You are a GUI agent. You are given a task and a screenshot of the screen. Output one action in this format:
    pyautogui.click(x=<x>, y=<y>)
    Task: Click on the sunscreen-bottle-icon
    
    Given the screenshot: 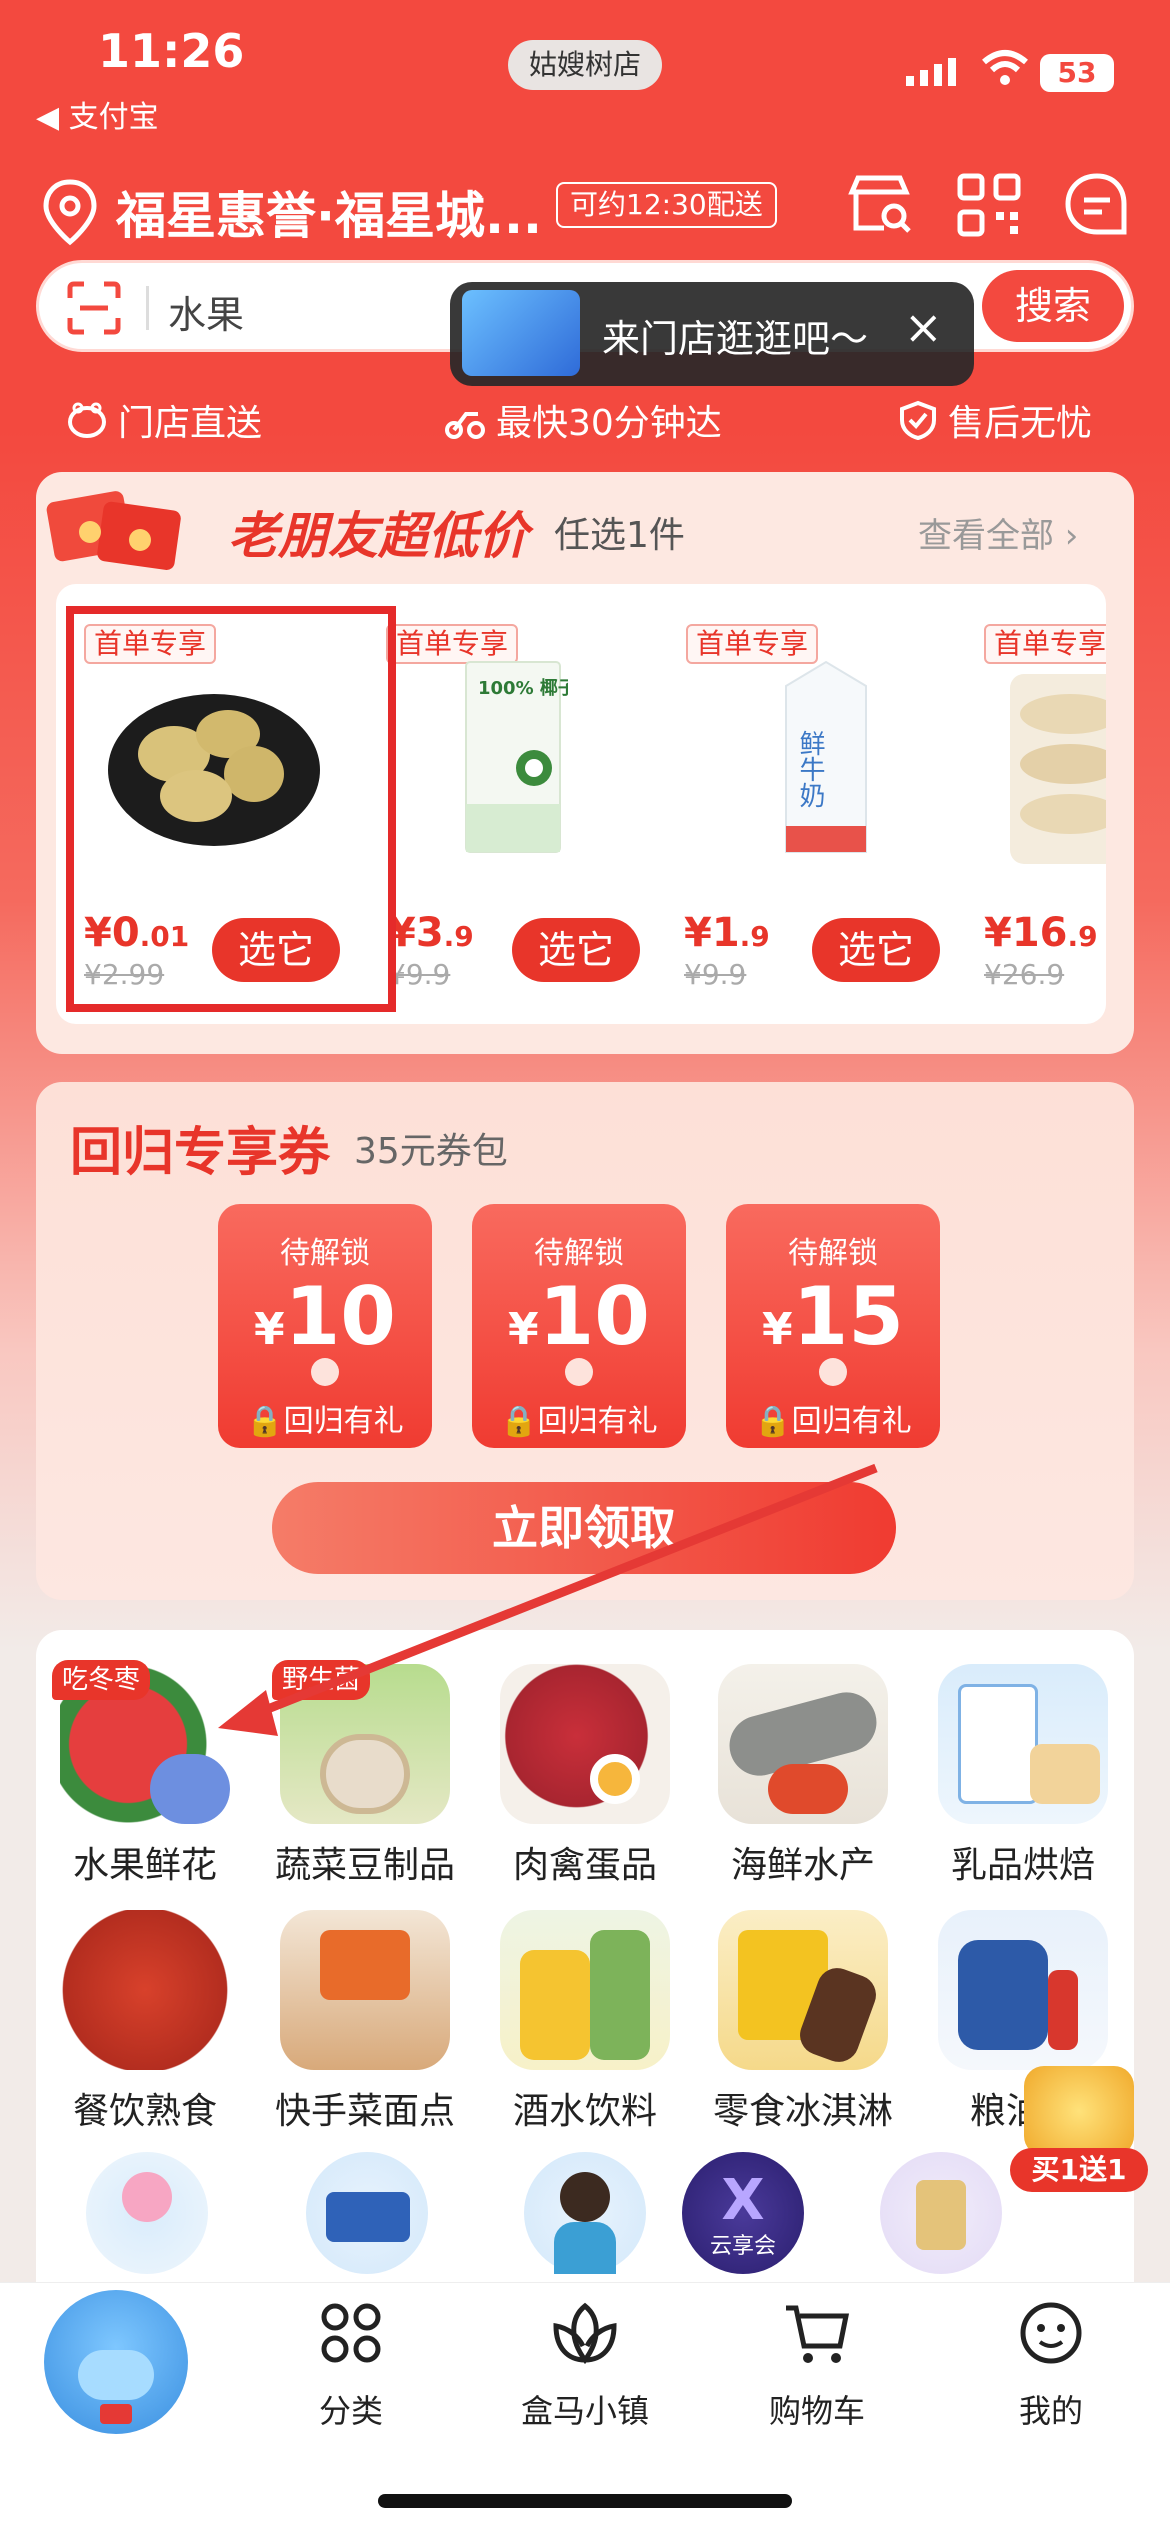 What is the action you would take?
    pyautogui.click(x=941, y=2215)
    